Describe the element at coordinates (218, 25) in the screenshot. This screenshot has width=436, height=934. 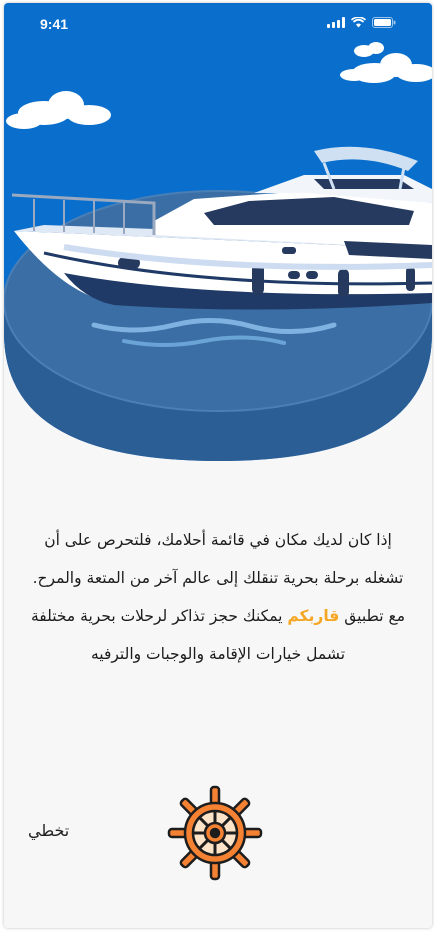
I see `status-bar: 9:41` at that location.